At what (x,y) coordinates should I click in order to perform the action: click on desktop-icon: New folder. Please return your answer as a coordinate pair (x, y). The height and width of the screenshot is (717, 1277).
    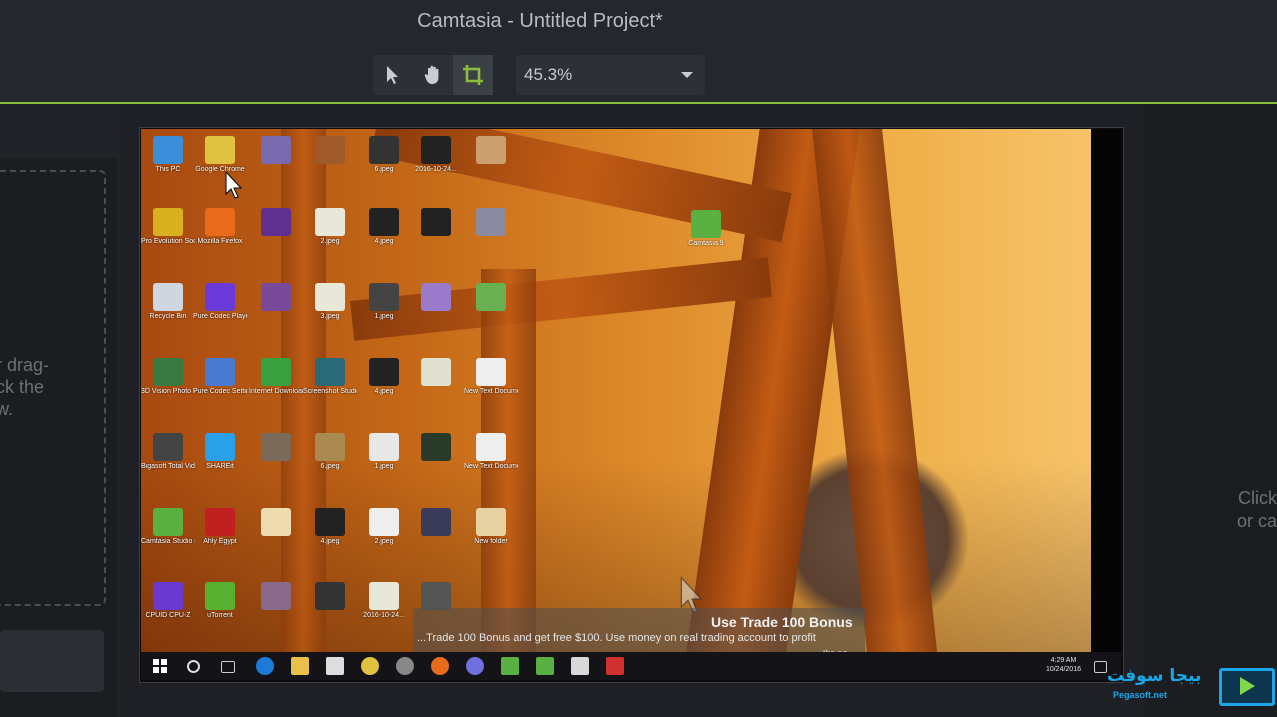
    Looking at the image, I should click on (491, 527).